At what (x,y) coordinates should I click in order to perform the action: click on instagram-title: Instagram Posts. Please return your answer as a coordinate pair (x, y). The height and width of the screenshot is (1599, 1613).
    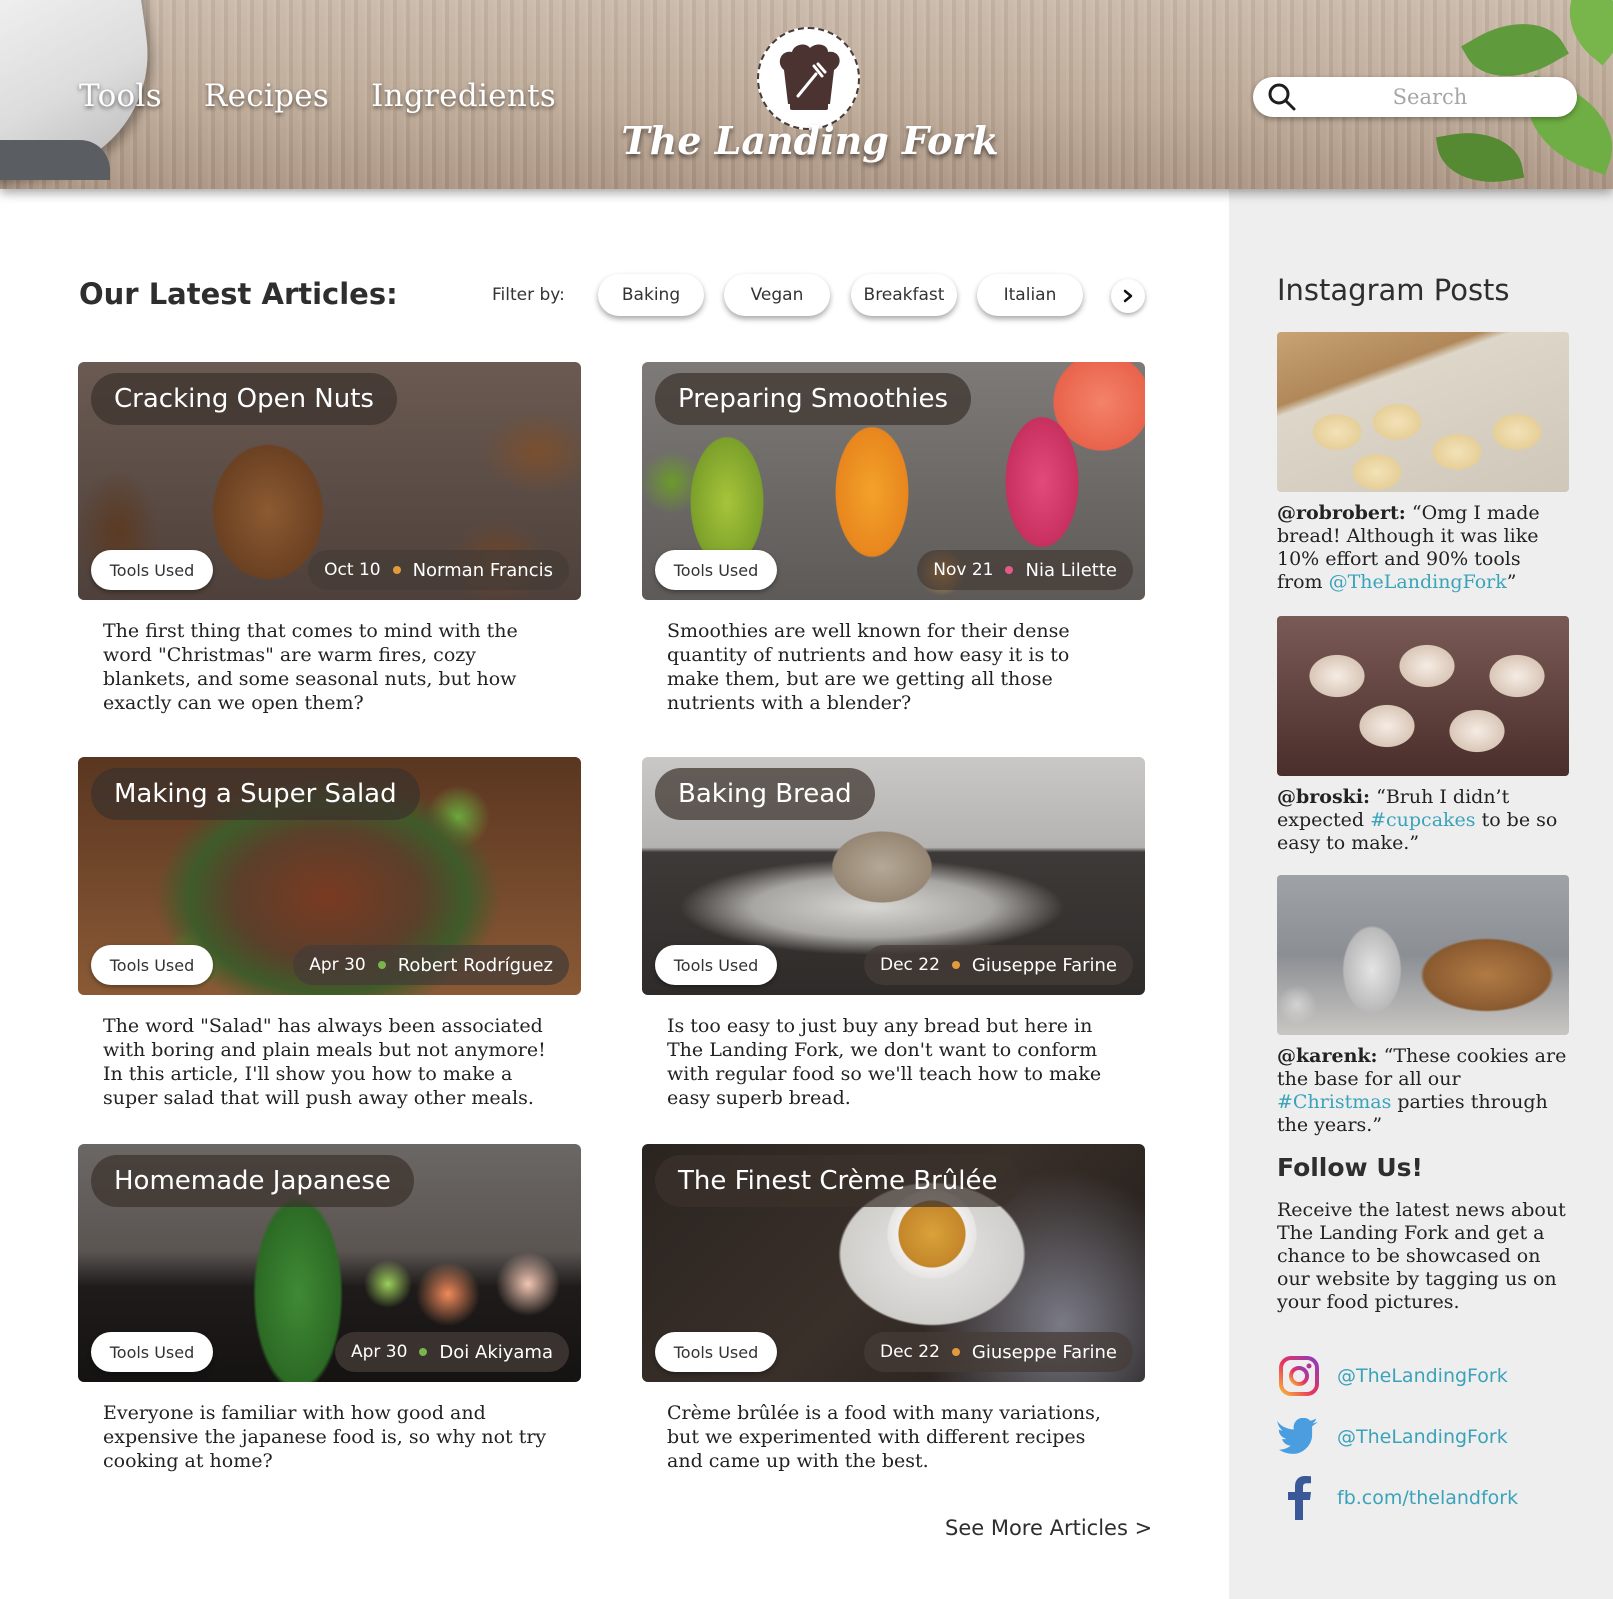
    Looking at the image, I should click on (1393, 290).